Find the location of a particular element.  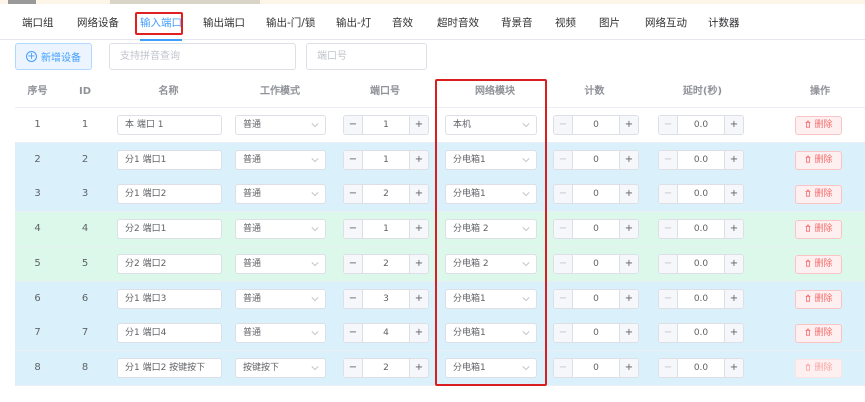

port-number-value: 3 is located at coordinates (386, 299).